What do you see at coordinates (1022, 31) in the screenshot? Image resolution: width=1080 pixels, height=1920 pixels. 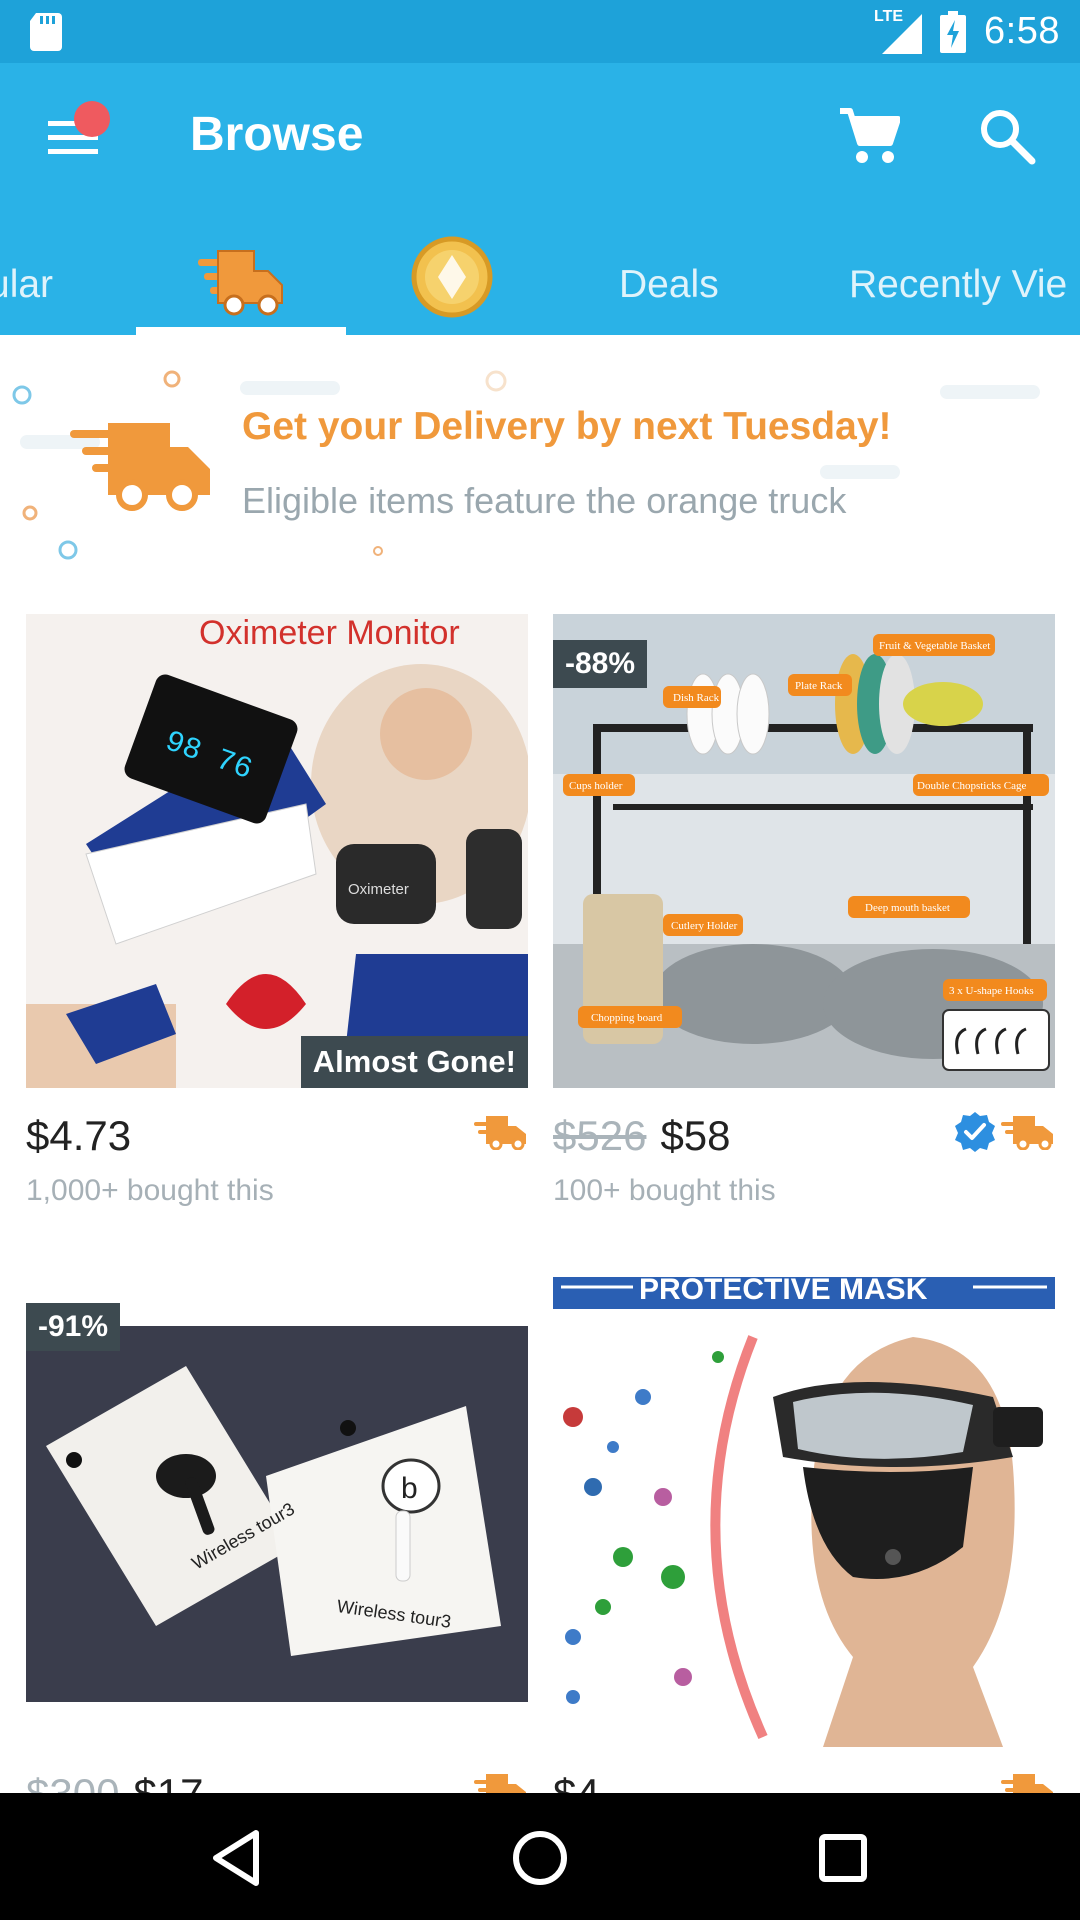 I see `clock: 6:58` at bounding box center [1022, 31].